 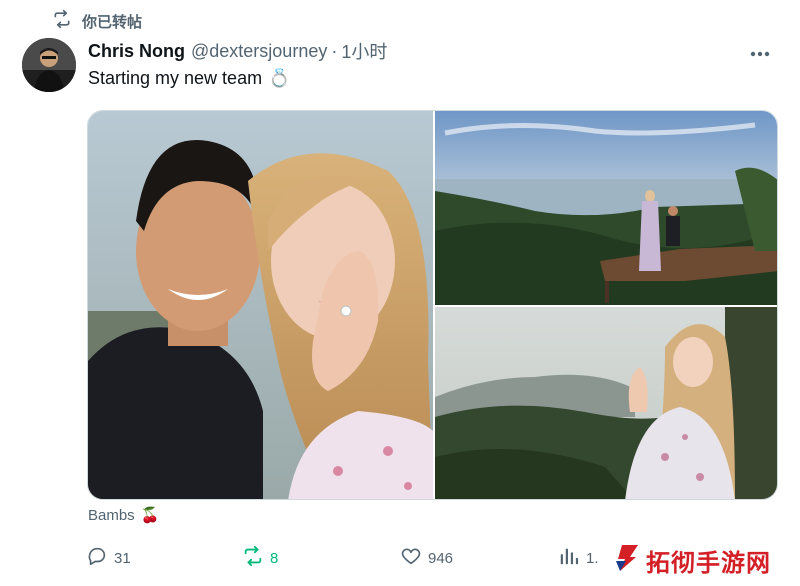 I want to click on retweeted-banner: 你已转帖, so click(x=97, y=21).